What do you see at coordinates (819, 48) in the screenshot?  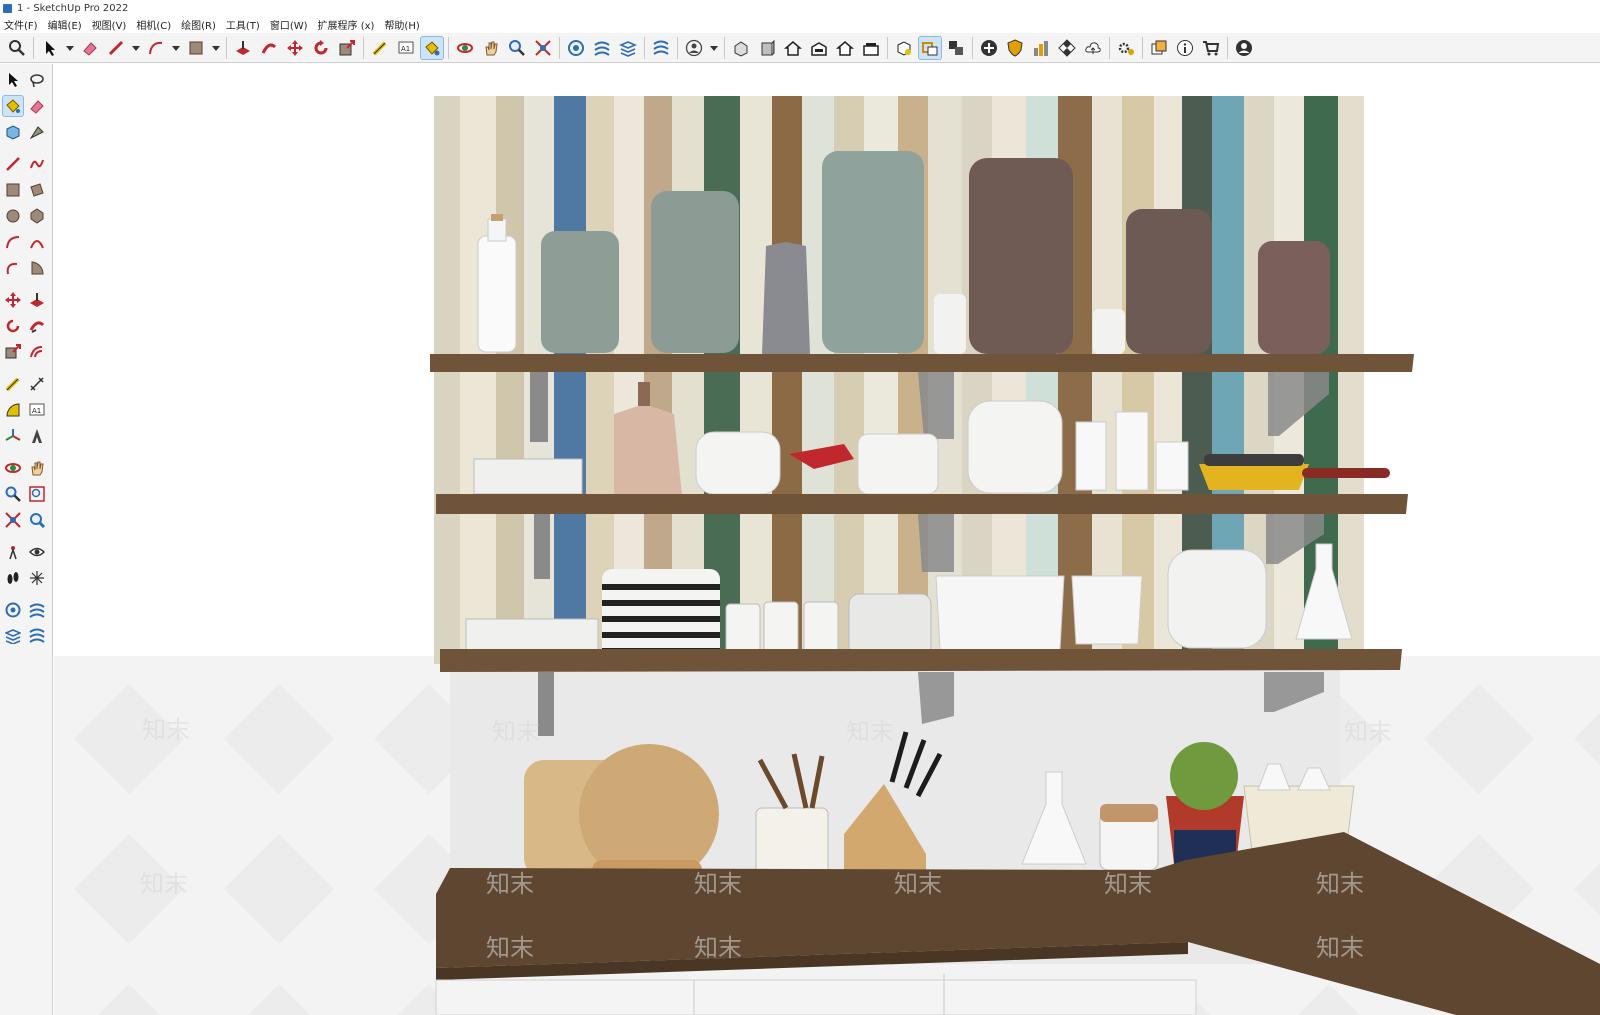 I see `right-view-icon` at bounding box center [819, 48].